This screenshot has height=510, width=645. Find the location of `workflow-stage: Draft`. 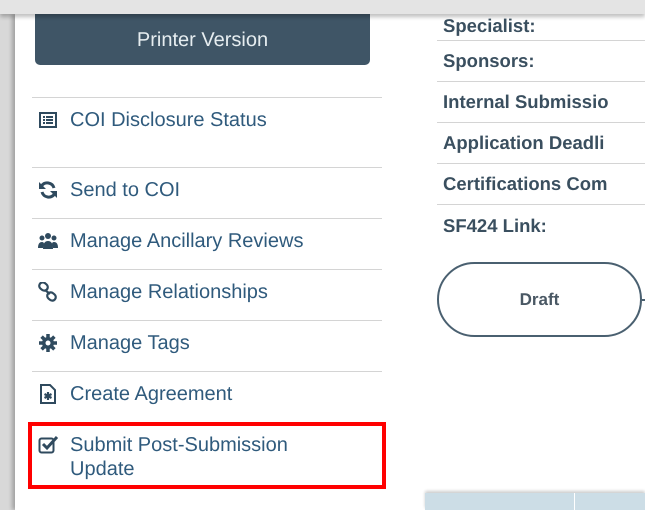

workflow-stage: Draft is located at coordinates (539, 299).